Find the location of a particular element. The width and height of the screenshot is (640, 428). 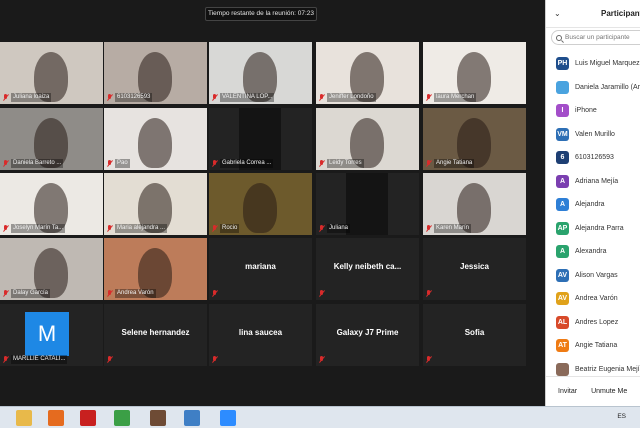

participant-tile: Andrea Varón is located at coordinates (155, 269).